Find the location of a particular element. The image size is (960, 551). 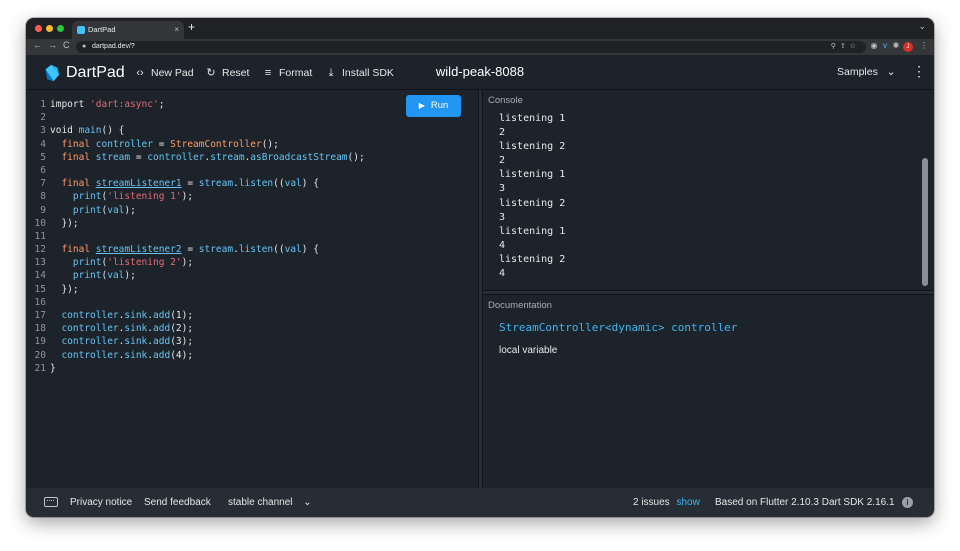

line-number: 8 is located at coordinates (43, 197).